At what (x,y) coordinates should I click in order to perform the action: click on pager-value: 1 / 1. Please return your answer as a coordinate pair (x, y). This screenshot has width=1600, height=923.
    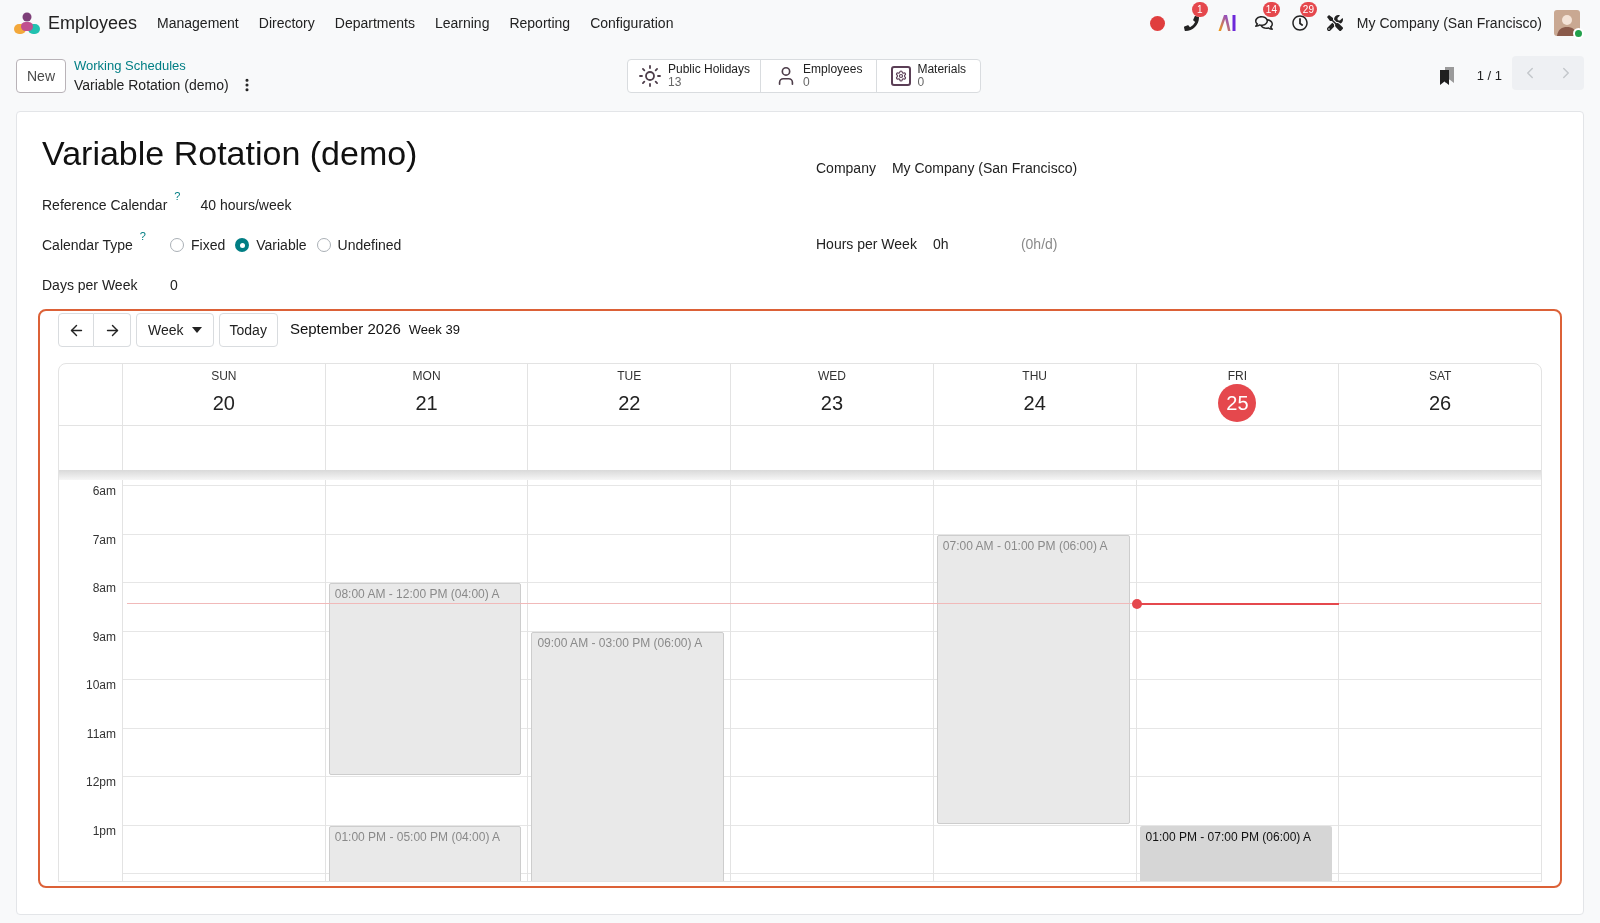
    Looking at the image, I should click on (1489, 76).